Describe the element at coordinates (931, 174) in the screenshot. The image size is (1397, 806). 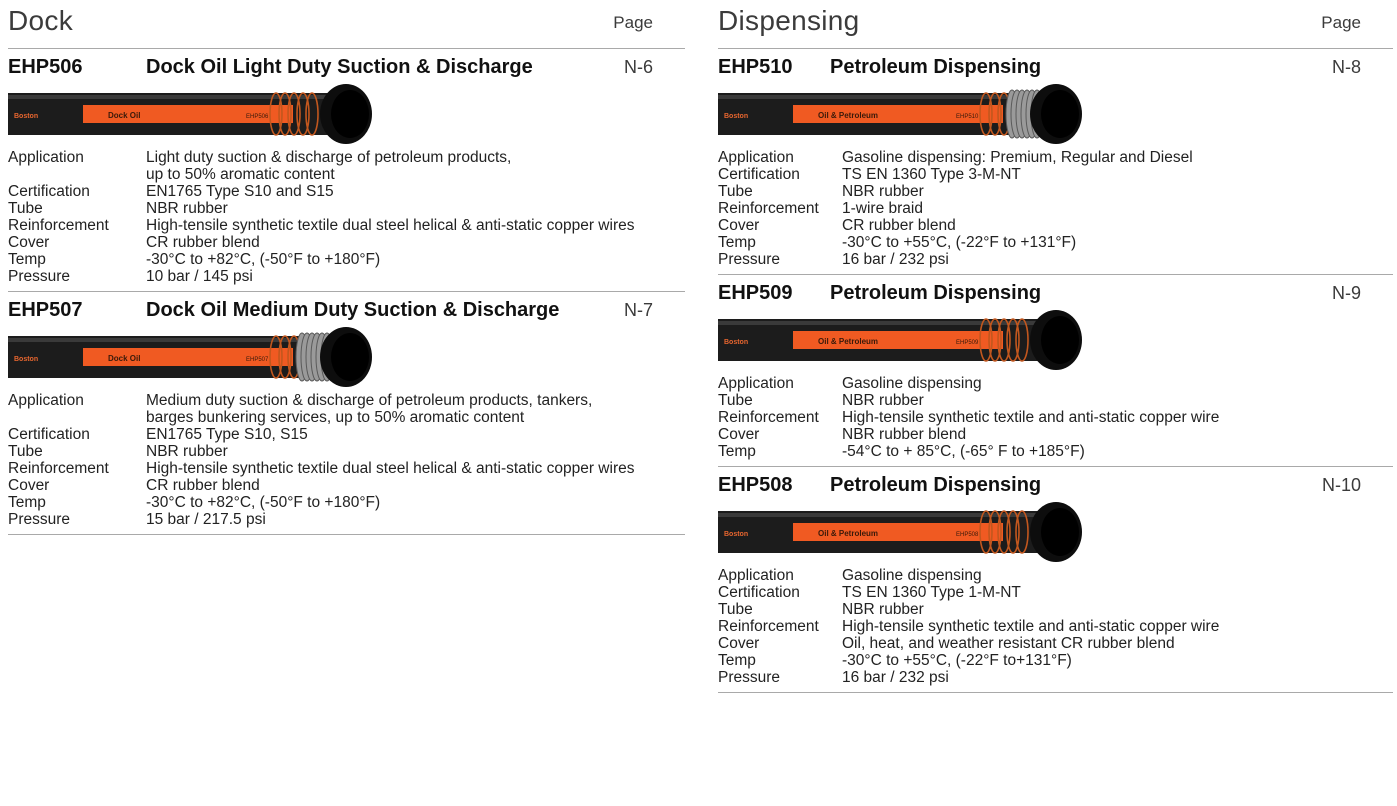
I see `spec-value: TS EN 1360 Type 3-M-NT` at that location.